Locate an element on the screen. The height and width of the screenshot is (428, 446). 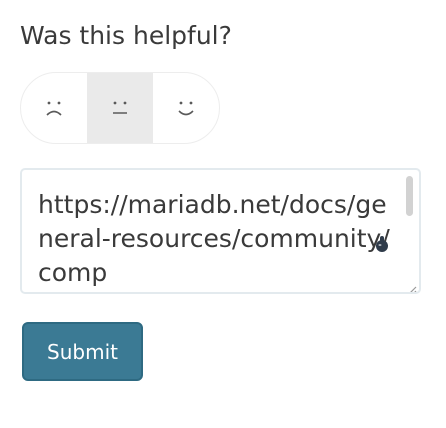
feedback-question: Was this helpful? is located at coordinates (126, 35).